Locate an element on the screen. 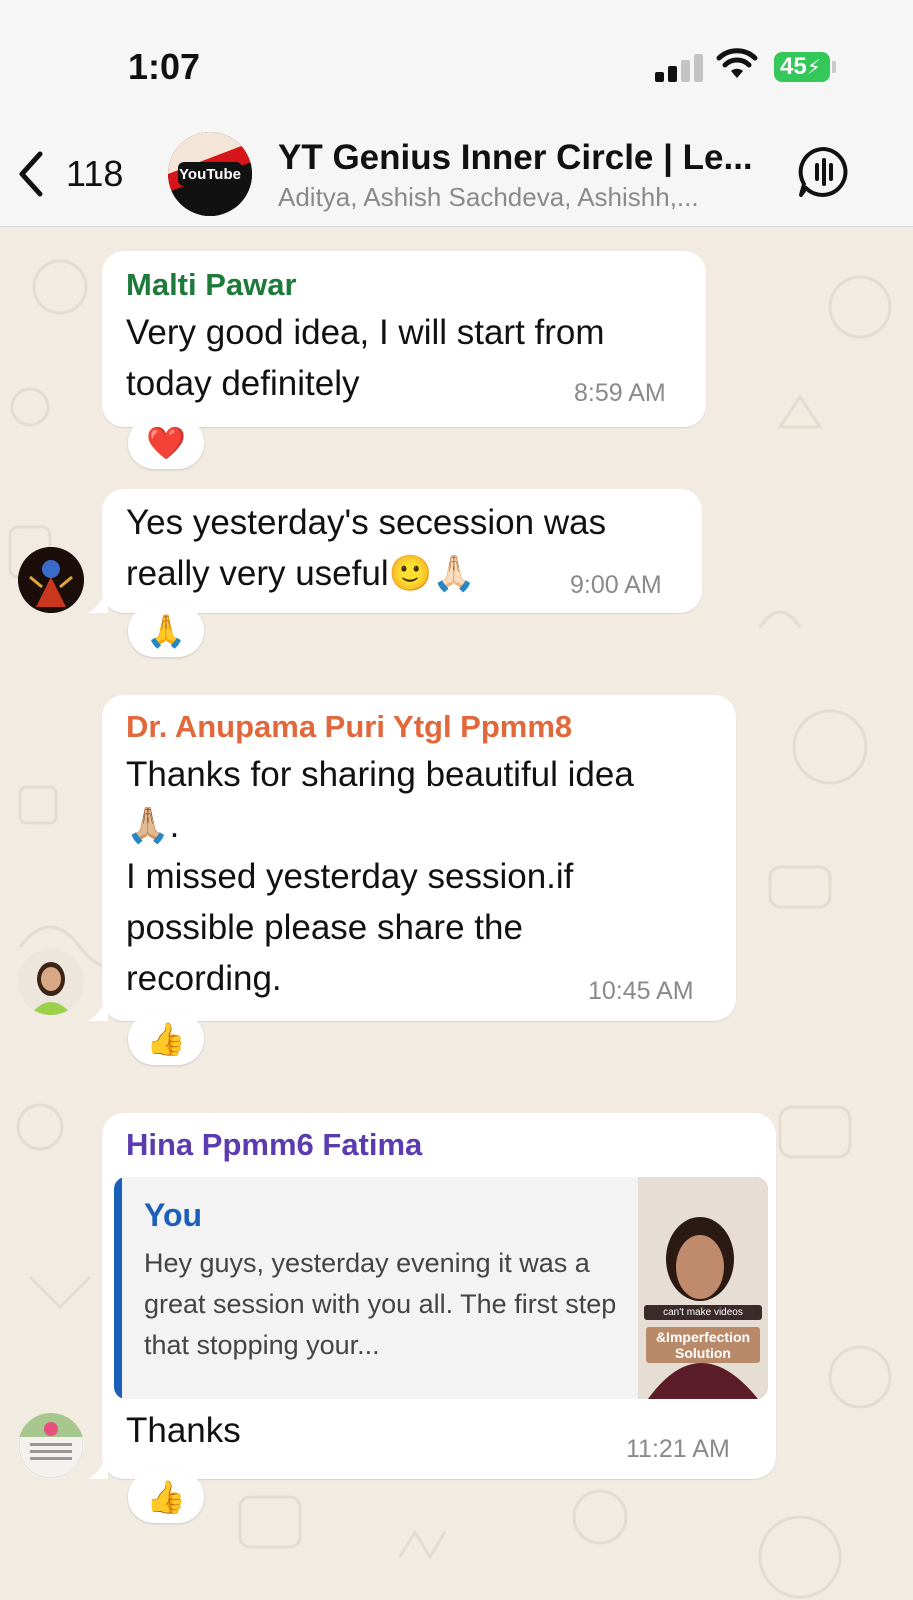  message-line: possible please share the is located at coordinates (324, 927).